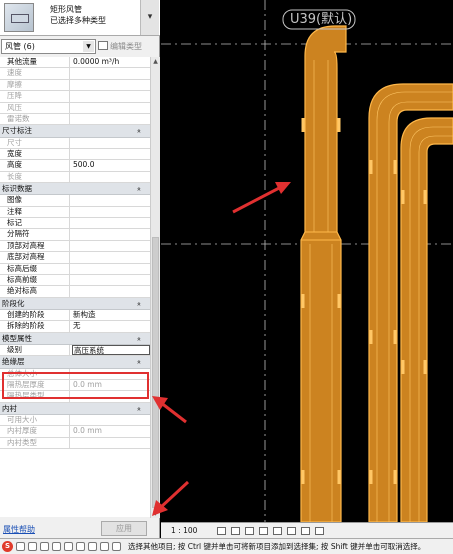  What do you see at coordinates (235, 531) in the screenshot?
I see `visual-style-icon` at bounding box center [235, 531].